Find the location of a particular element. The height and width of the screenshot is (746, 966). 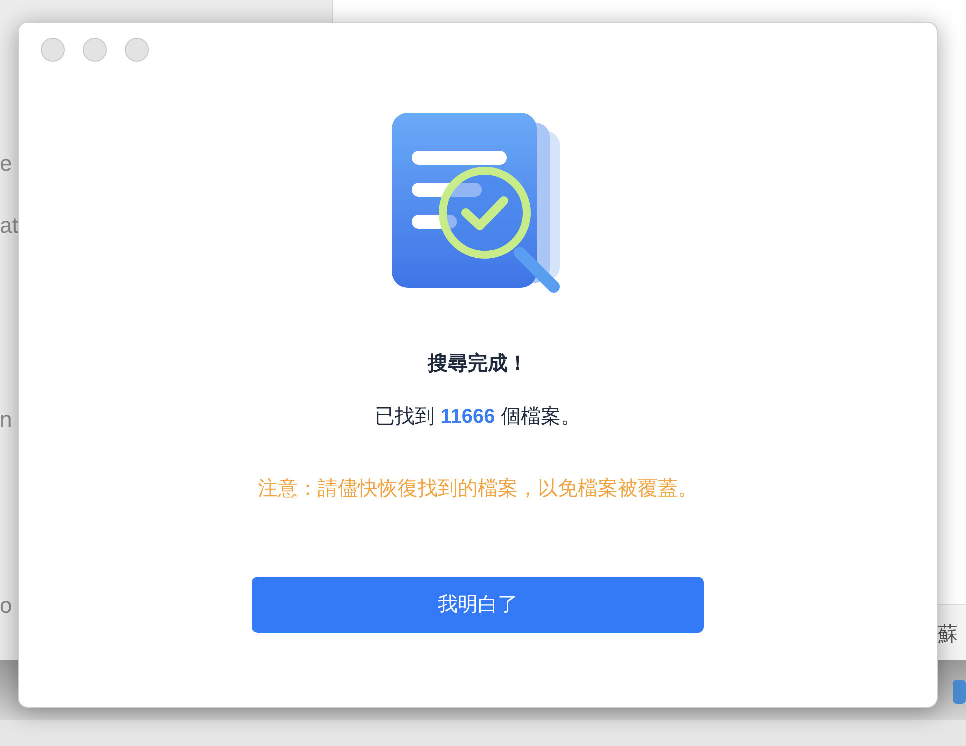

folder-icon is located at coordinates (959, 692).